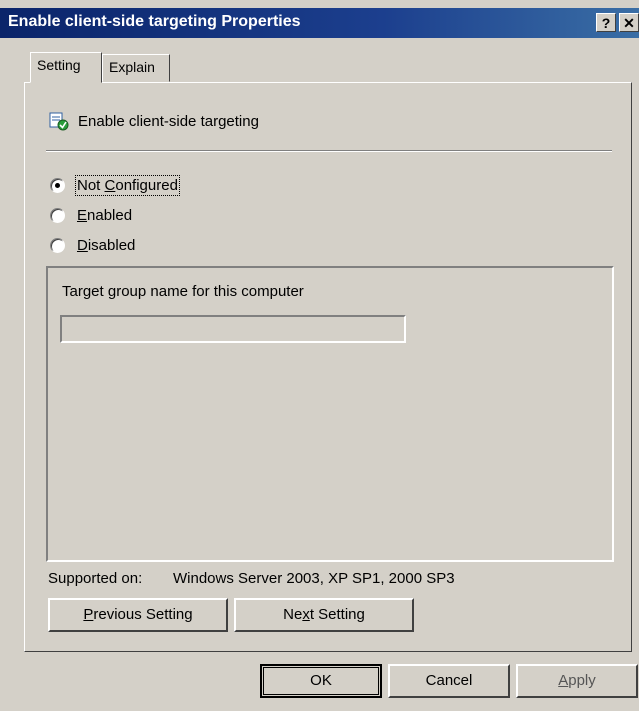  I want to click on tab-setting: Setting, so click(66, 67).